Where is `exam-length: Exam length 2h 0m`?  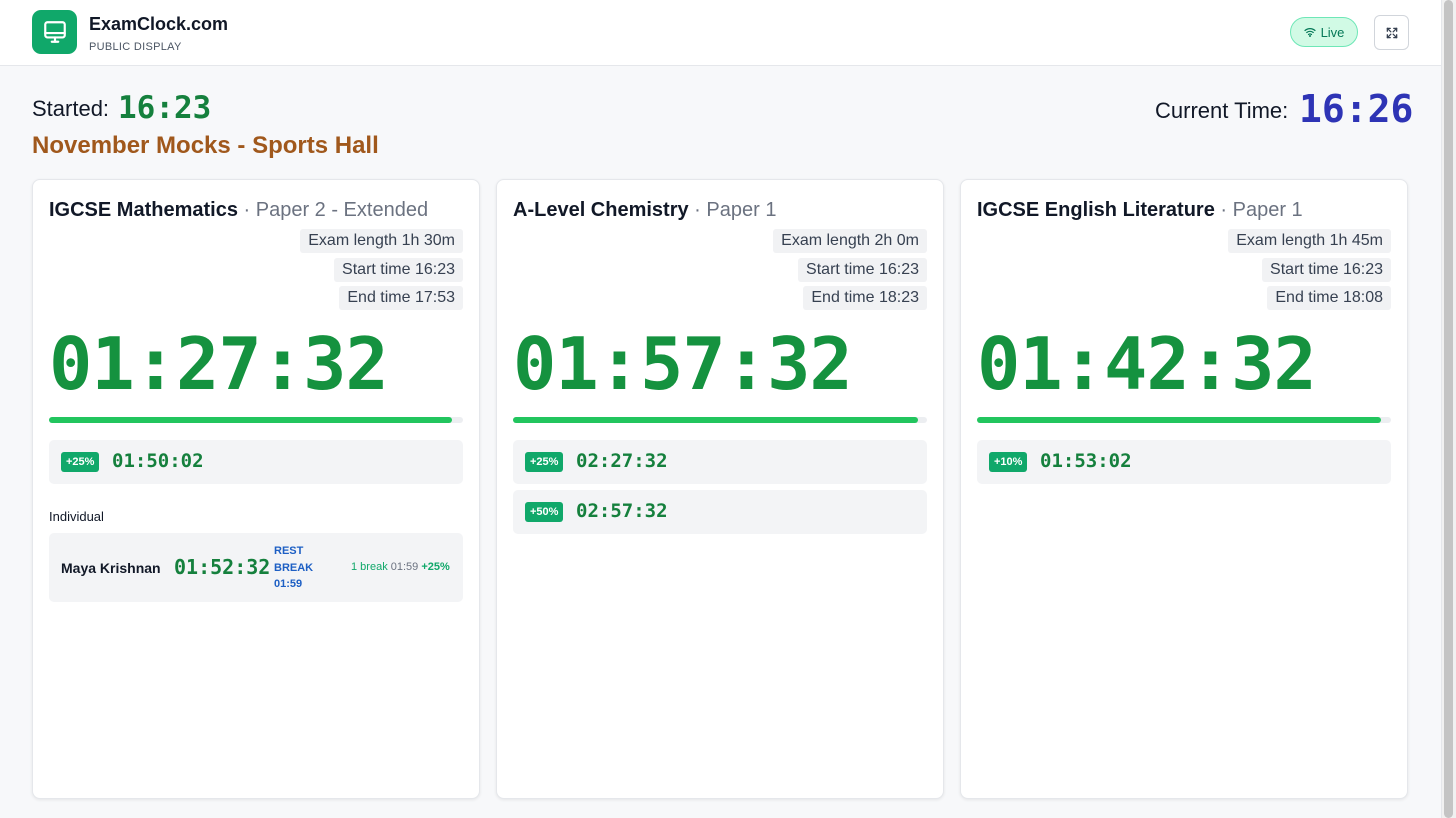
exam-length: Exam length 2h 0m is located at coordinates (850, 241).